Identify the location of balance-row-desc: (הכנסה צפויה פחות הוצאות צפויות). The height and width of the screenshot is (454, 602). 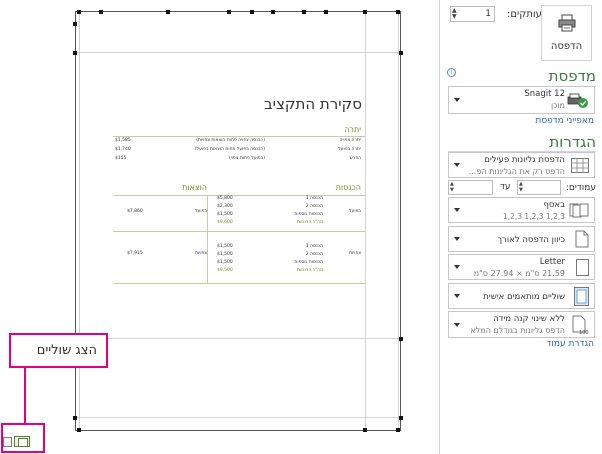
(230, 140).